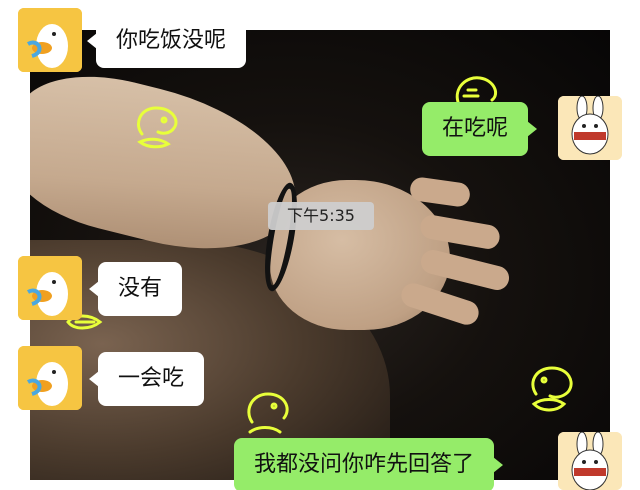  I want to click on received-message-bubble: 一会吃, so click(146, 379).